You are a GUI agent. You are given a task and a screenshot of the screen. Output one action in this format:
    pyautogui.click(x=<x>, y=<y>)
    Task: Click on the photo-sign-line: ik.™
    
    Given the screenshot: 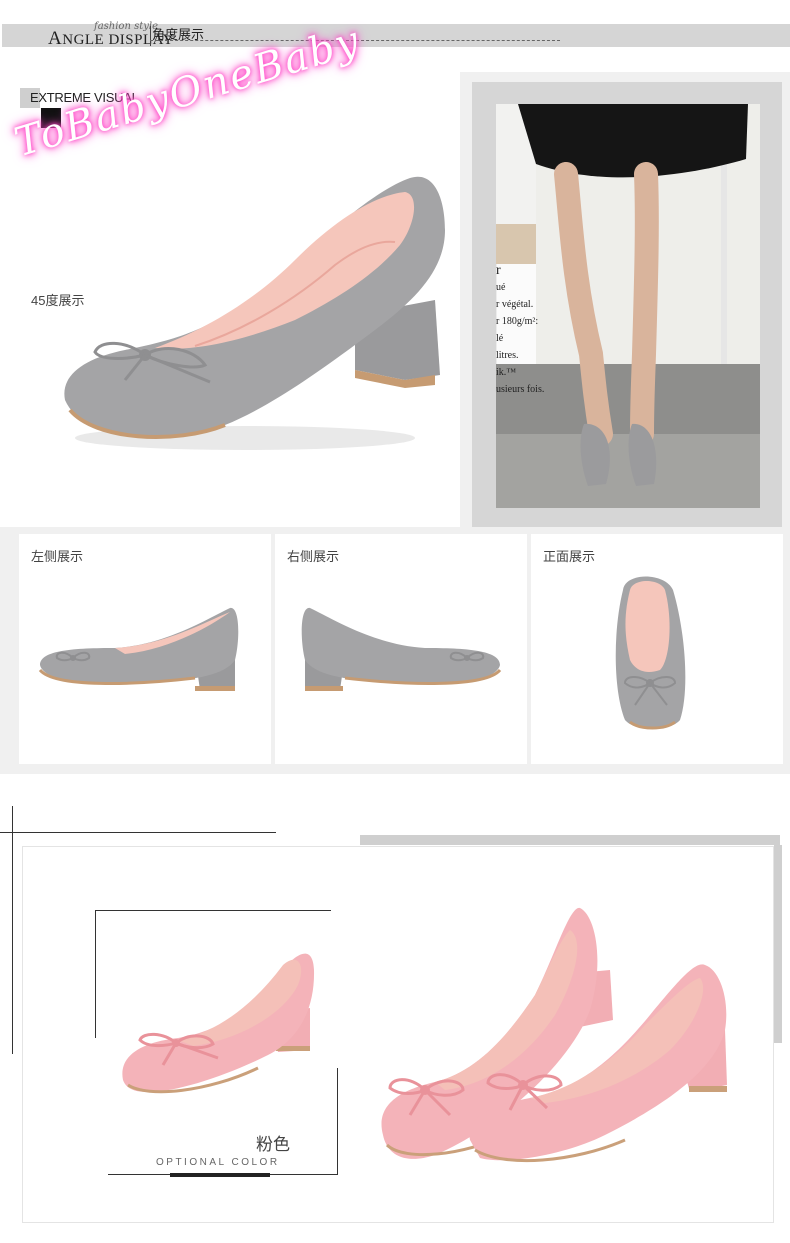 What is the action you would take?
    pyautogui.click(x=506, y=372)
    